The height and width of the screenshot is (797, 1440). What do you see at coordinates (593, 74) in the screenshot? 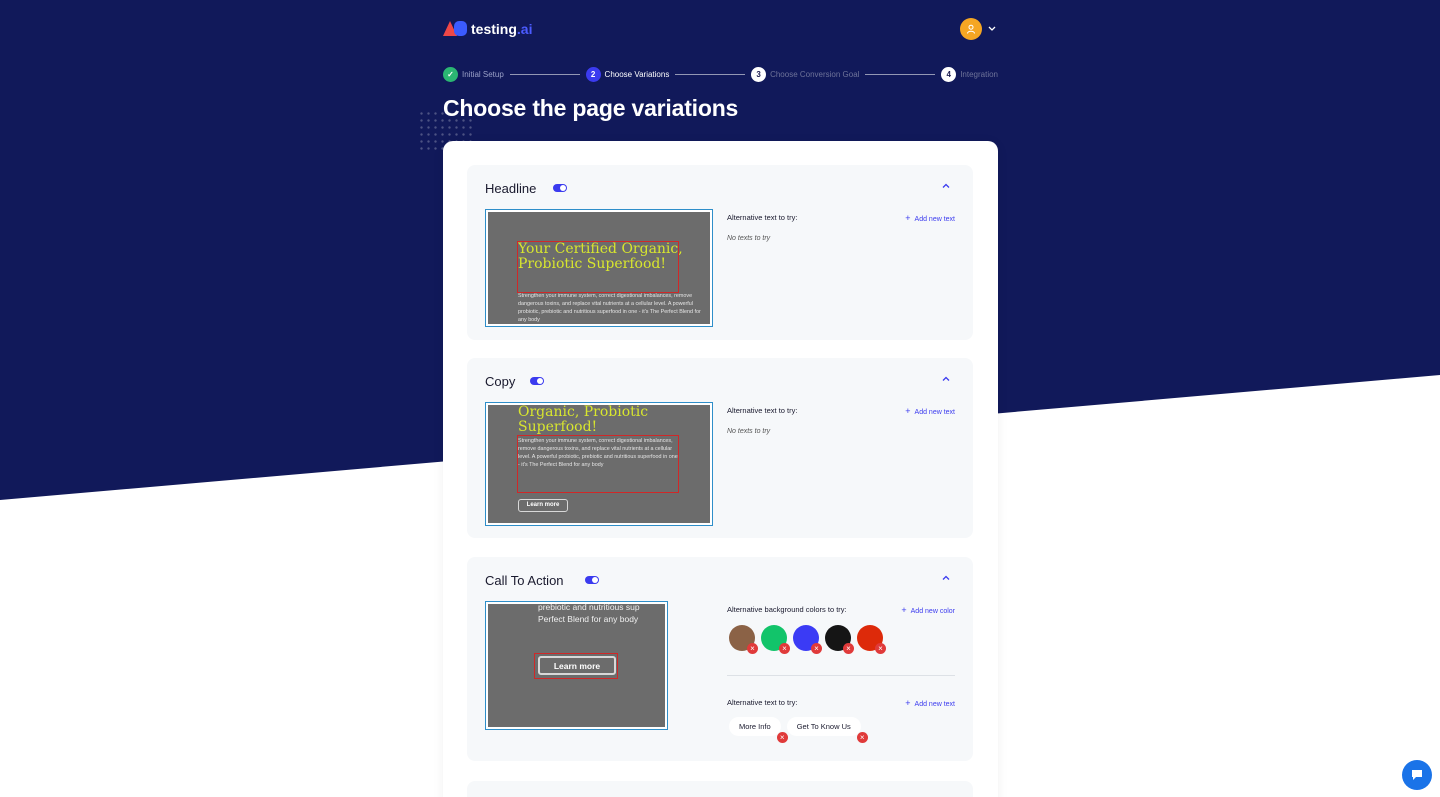
I see `step-number: 2` at bounding box center [593, 74].